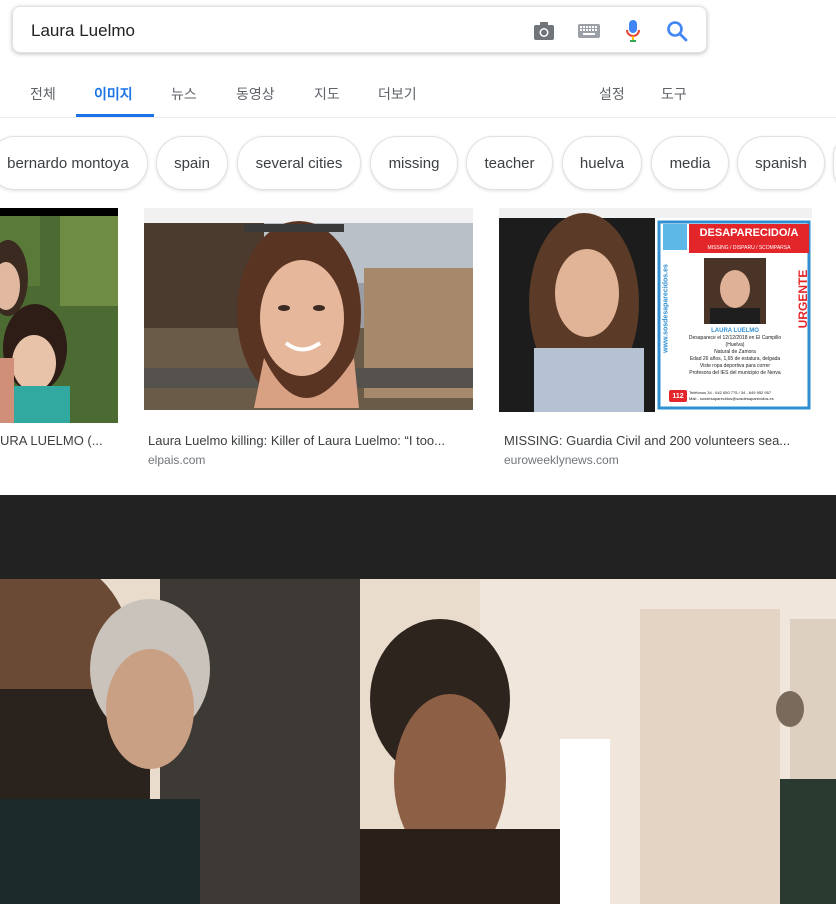 This screenshot has height=904, width=836. I want to click on search-tabs: 전체 이미지 뉴스 동영상 지도 더보기 설정 도구, so click(418, 94).